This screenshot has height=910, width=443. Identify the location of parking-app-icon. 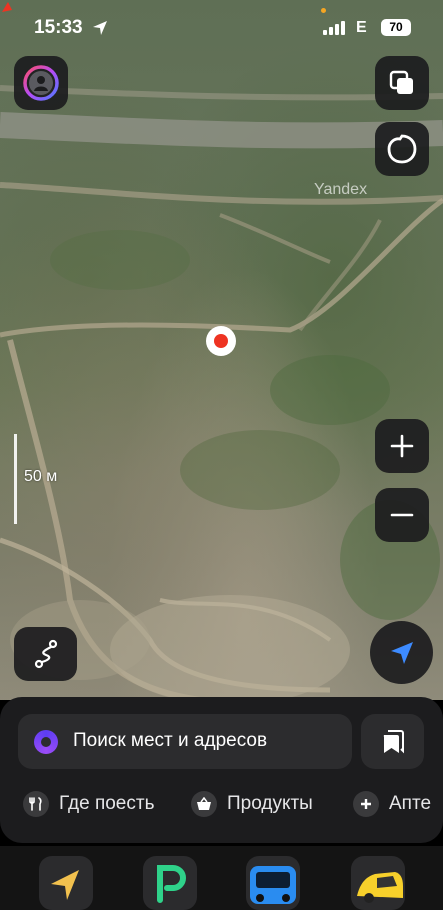
(170, 883).